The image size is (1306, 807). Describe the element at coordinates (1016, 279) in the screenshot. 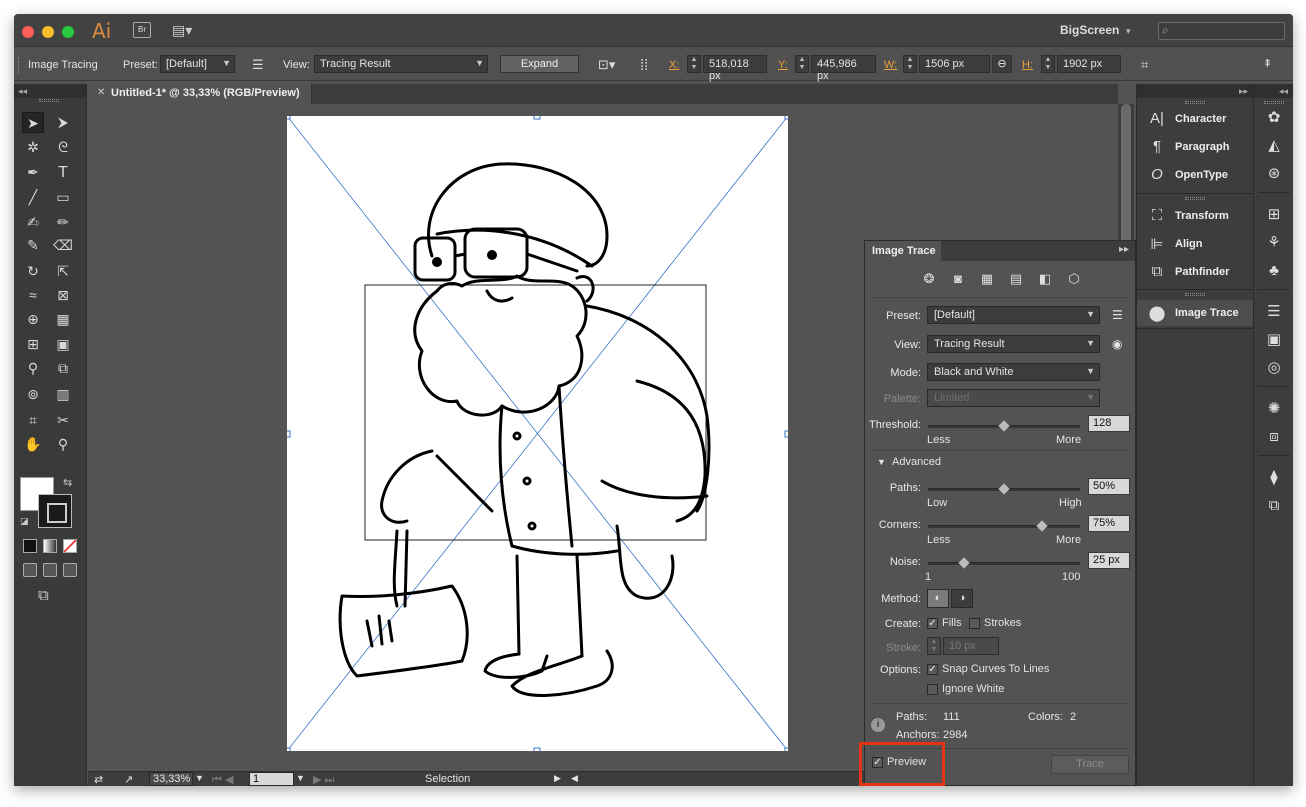

I see `grayscale-icon: ▤` at that location.